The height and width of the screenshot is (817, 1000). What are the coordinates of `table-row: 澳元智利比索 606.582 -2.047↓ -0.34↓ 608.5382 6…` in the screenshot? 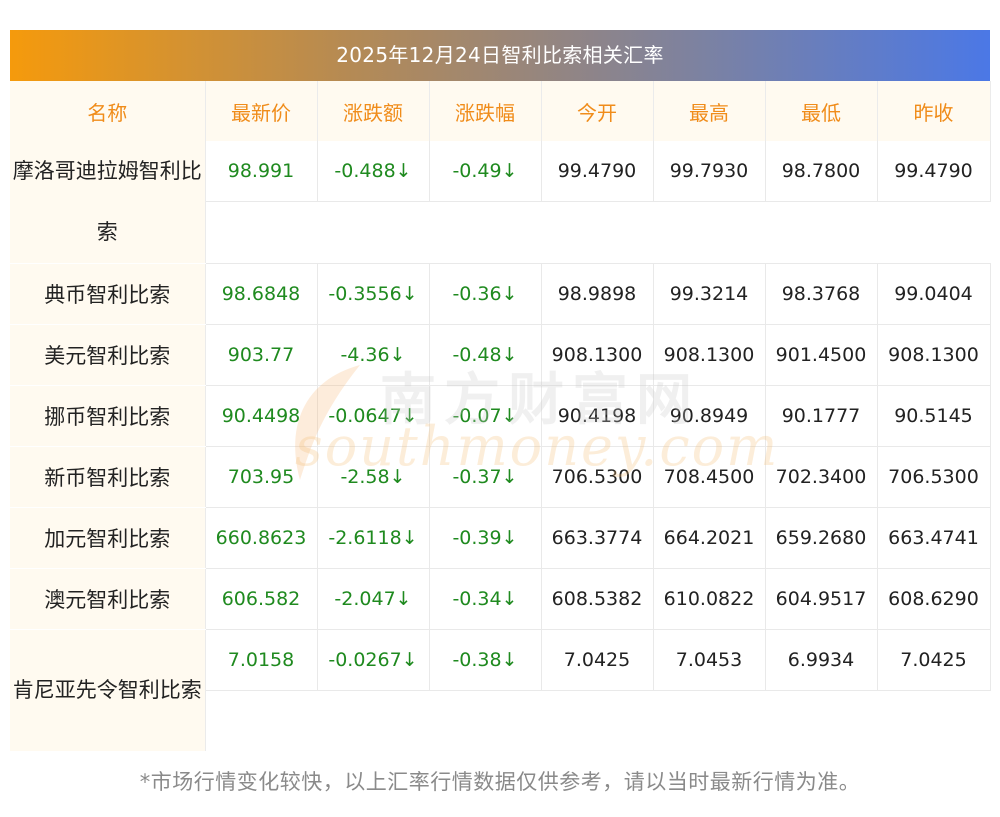 It's located at (500, 599).